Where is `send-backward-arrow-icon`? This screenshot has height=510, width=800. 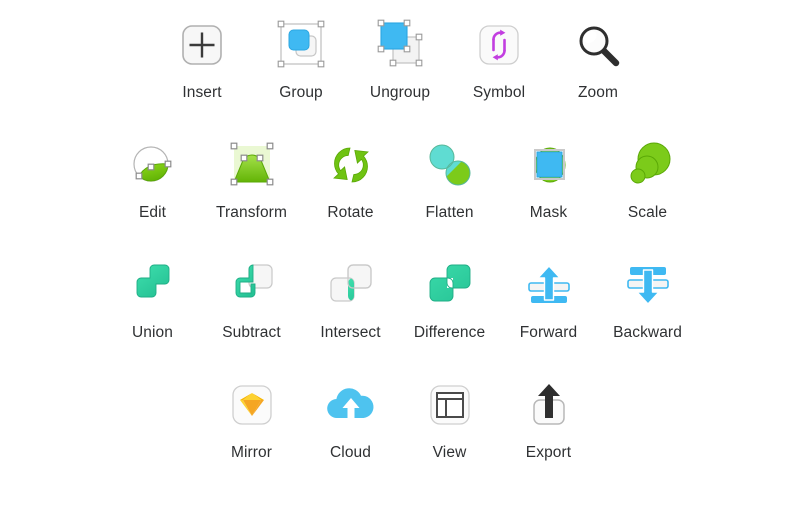 send-backward-arrow-icon is located at coordinates (648, 285).